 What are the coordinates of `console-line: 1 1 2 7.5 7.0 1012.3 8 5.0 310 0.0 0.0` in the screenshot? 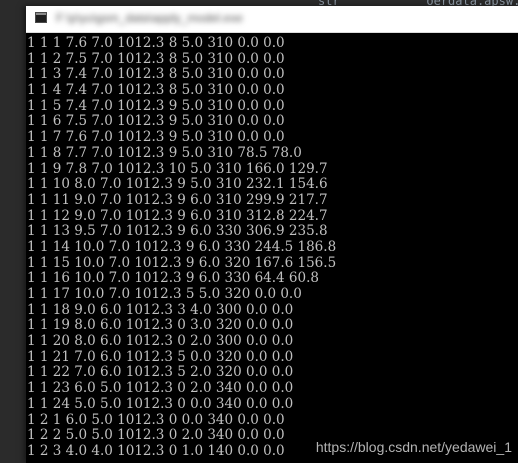 It's located at (156, 58).